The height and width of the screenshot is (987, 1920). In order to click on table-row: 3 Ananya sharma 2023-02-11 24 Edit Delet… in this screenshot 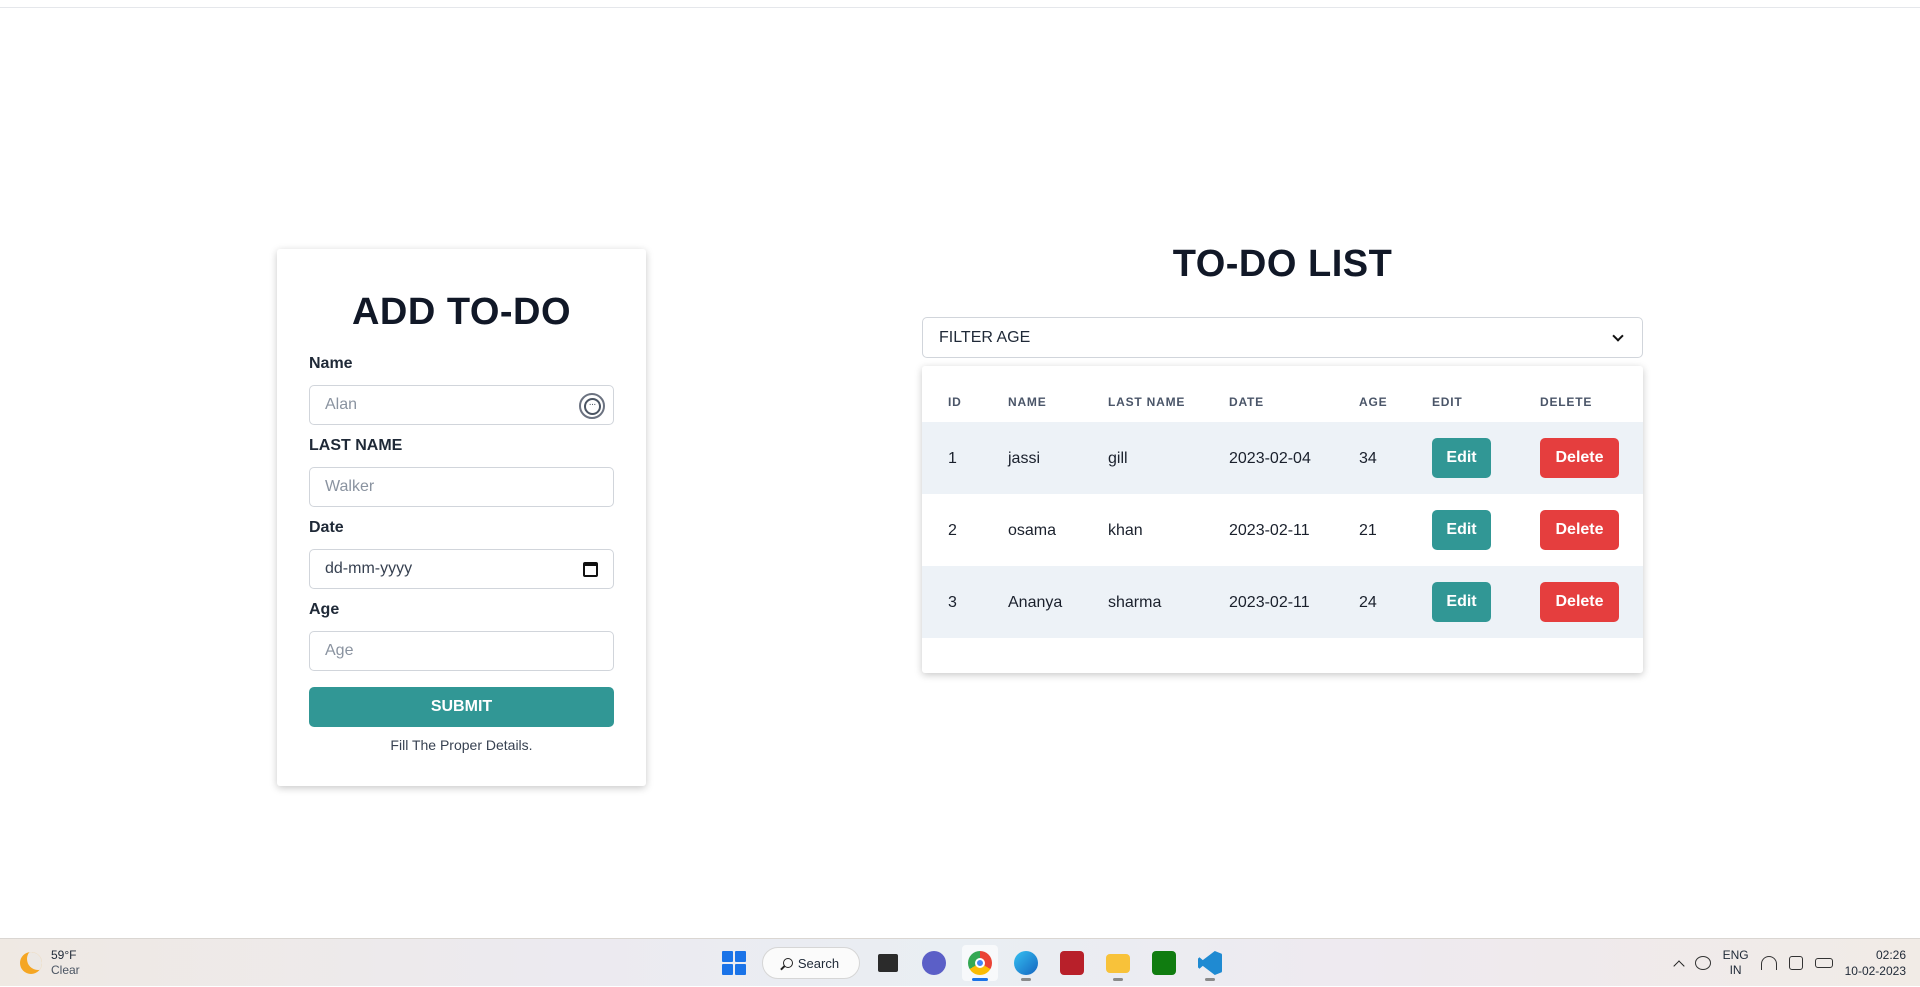, I will do `click(1282, 602)`.